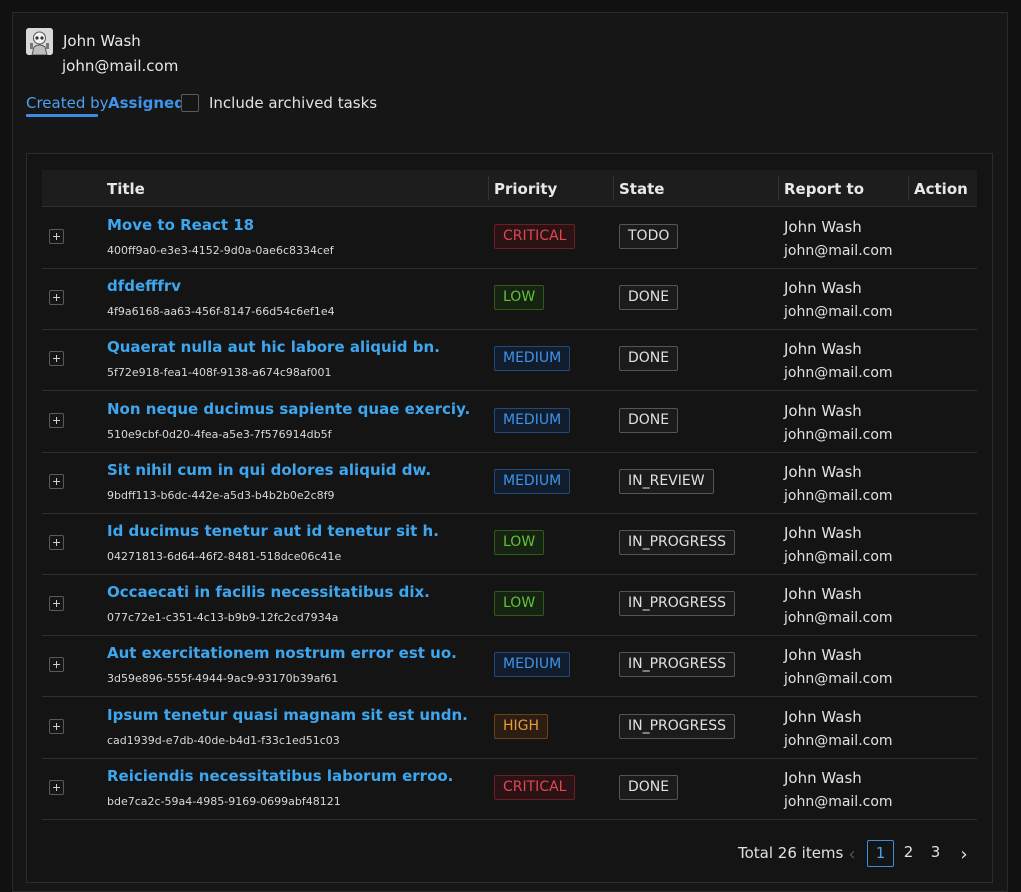 The width and height of the screenshot is (1021, 892). What do you see at coordinates (219, 434) in the screenshot?
I see `task-id: 510e9cbf-0d20-4fea-a5e3-7f576914db5f` at bounding box center [219, 434].